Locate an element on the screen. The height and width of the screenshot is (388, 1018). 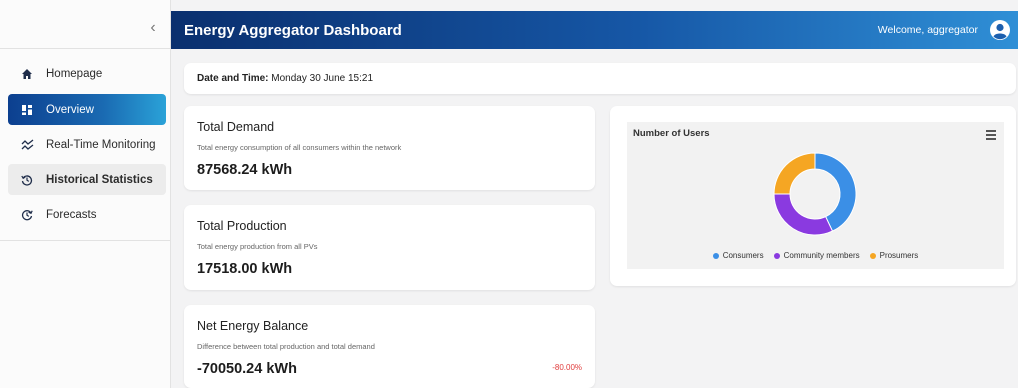
legend-item-consumers: Consumers is located at coordinates (738, 255).